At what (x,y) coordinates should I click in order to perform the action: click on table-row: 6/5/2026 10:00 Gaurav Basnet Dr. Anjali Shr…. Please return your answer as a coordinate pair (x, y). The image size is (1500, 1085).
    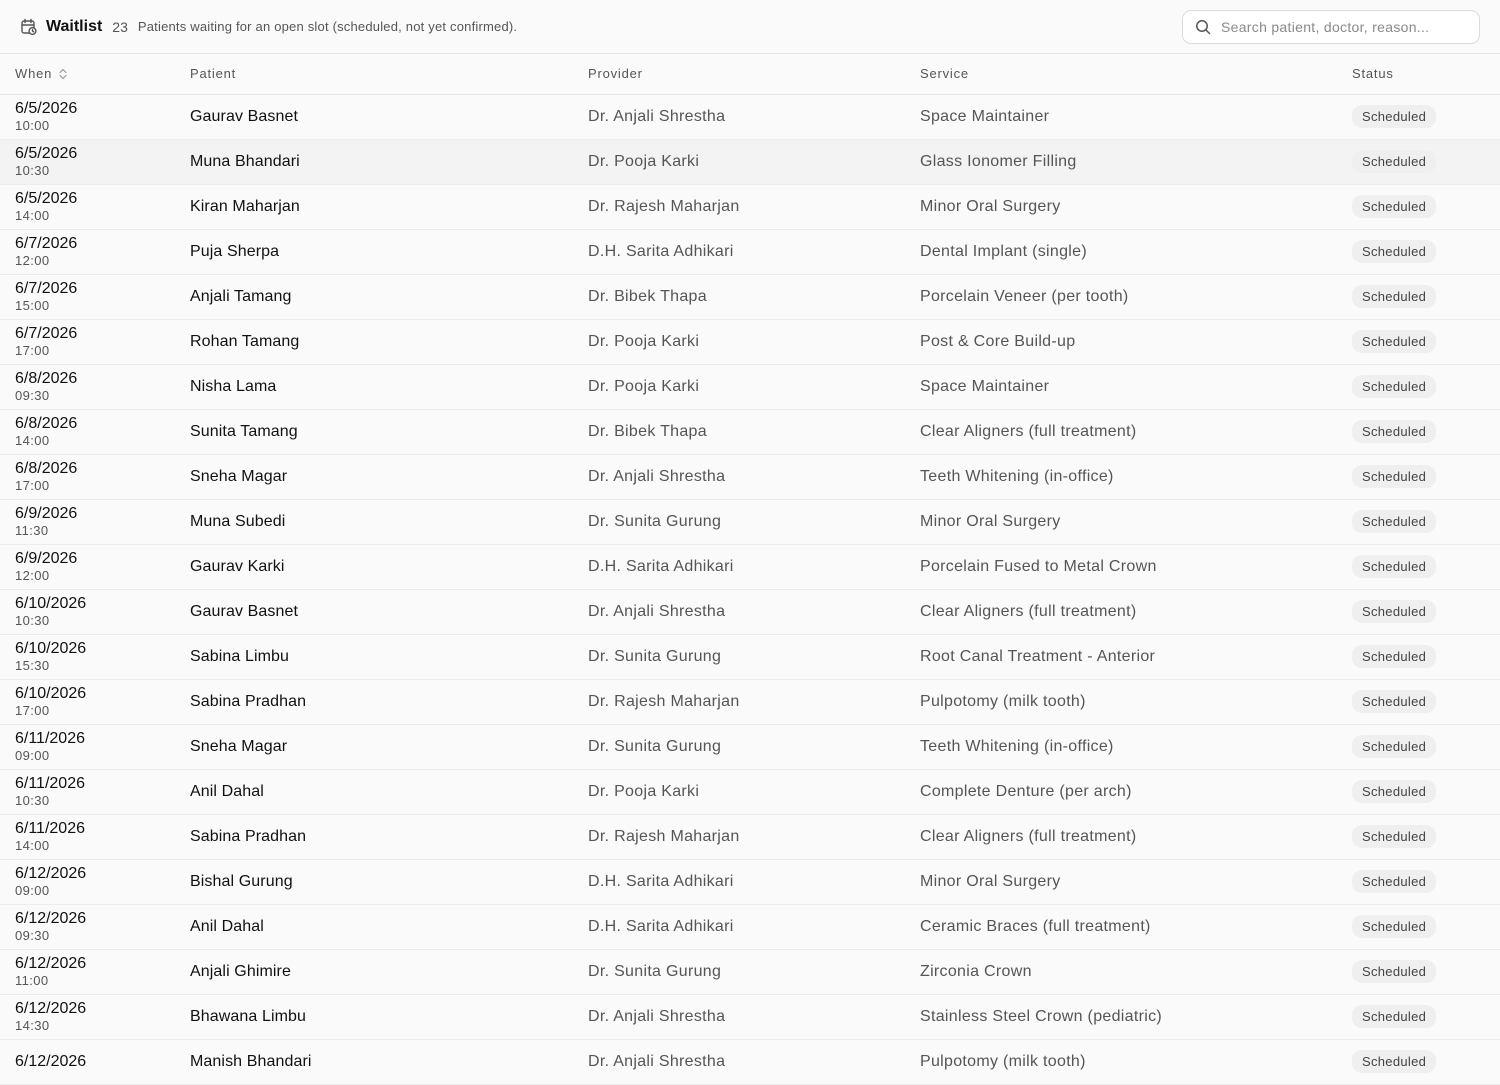
    Looking at the image, I should click on (750, 116).